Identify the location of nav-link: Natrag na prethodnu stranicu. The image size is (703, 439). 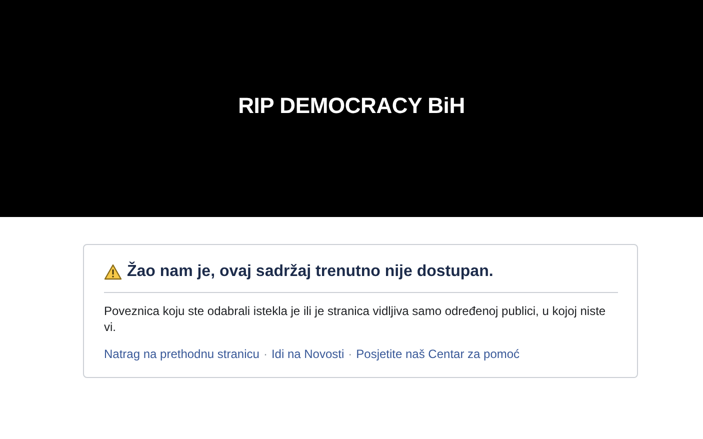
(182, 354).